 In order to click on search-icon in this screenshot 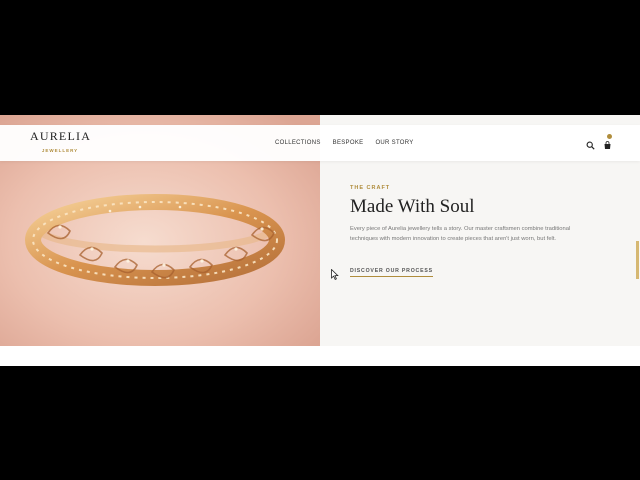, I will do `click(590, 143)`.